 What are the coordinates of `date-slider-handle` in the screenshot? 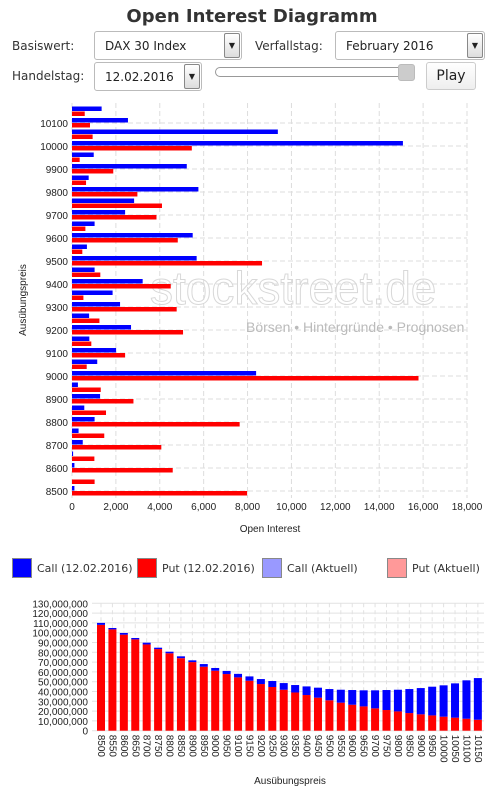 It's located at (406, 72).